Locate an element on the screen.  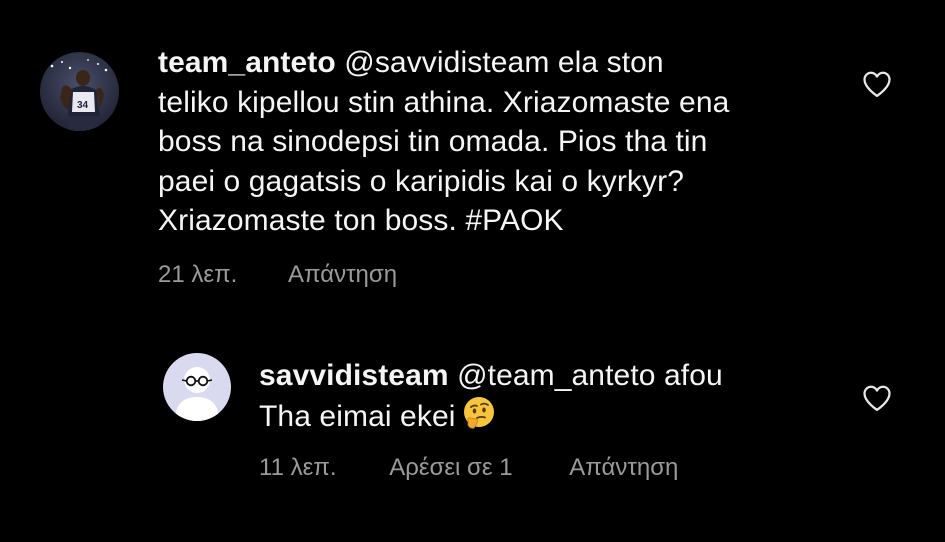
comment-text-line: Xriazomaste ton boss. #PAOK is located at coordinates (361, 220).